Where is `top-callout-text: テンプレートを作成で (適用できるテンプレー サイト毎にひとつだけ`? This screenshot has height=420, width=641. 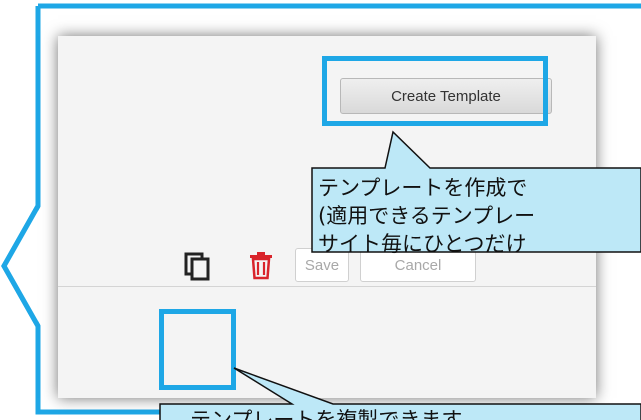
top-callout-text: テンプレートを作成で (適用できるテンプレー サイト毎にひとつだけ is located at coordinates (479, 216).